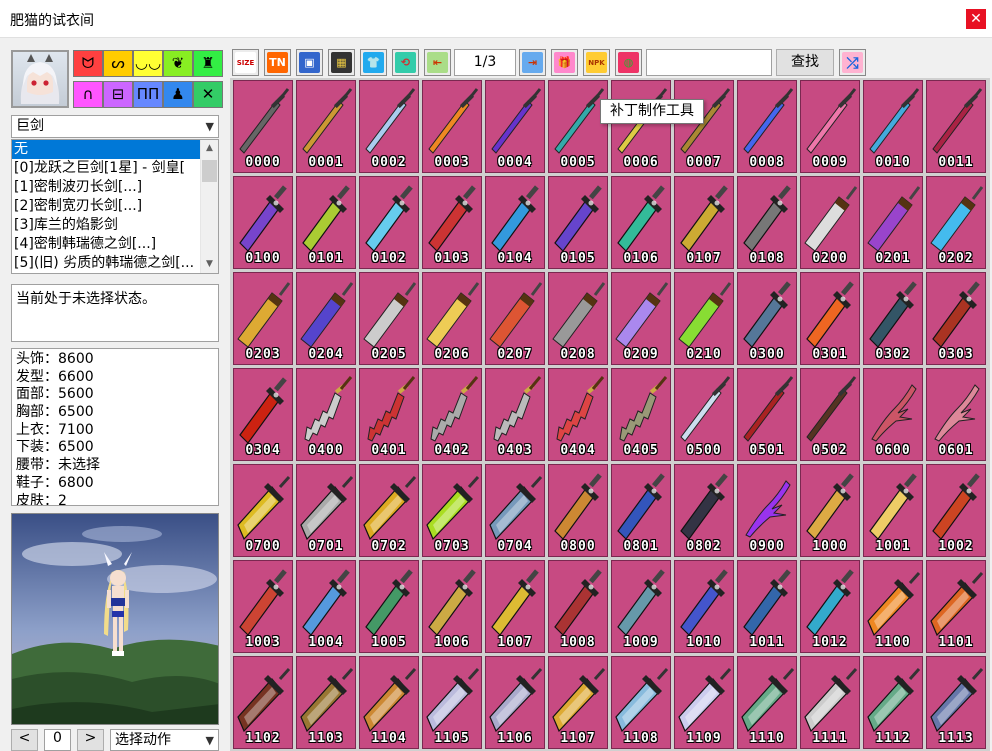 This screenshot has width=992, height=751. I want to click on grid-item: 0900, so click(767, 510).